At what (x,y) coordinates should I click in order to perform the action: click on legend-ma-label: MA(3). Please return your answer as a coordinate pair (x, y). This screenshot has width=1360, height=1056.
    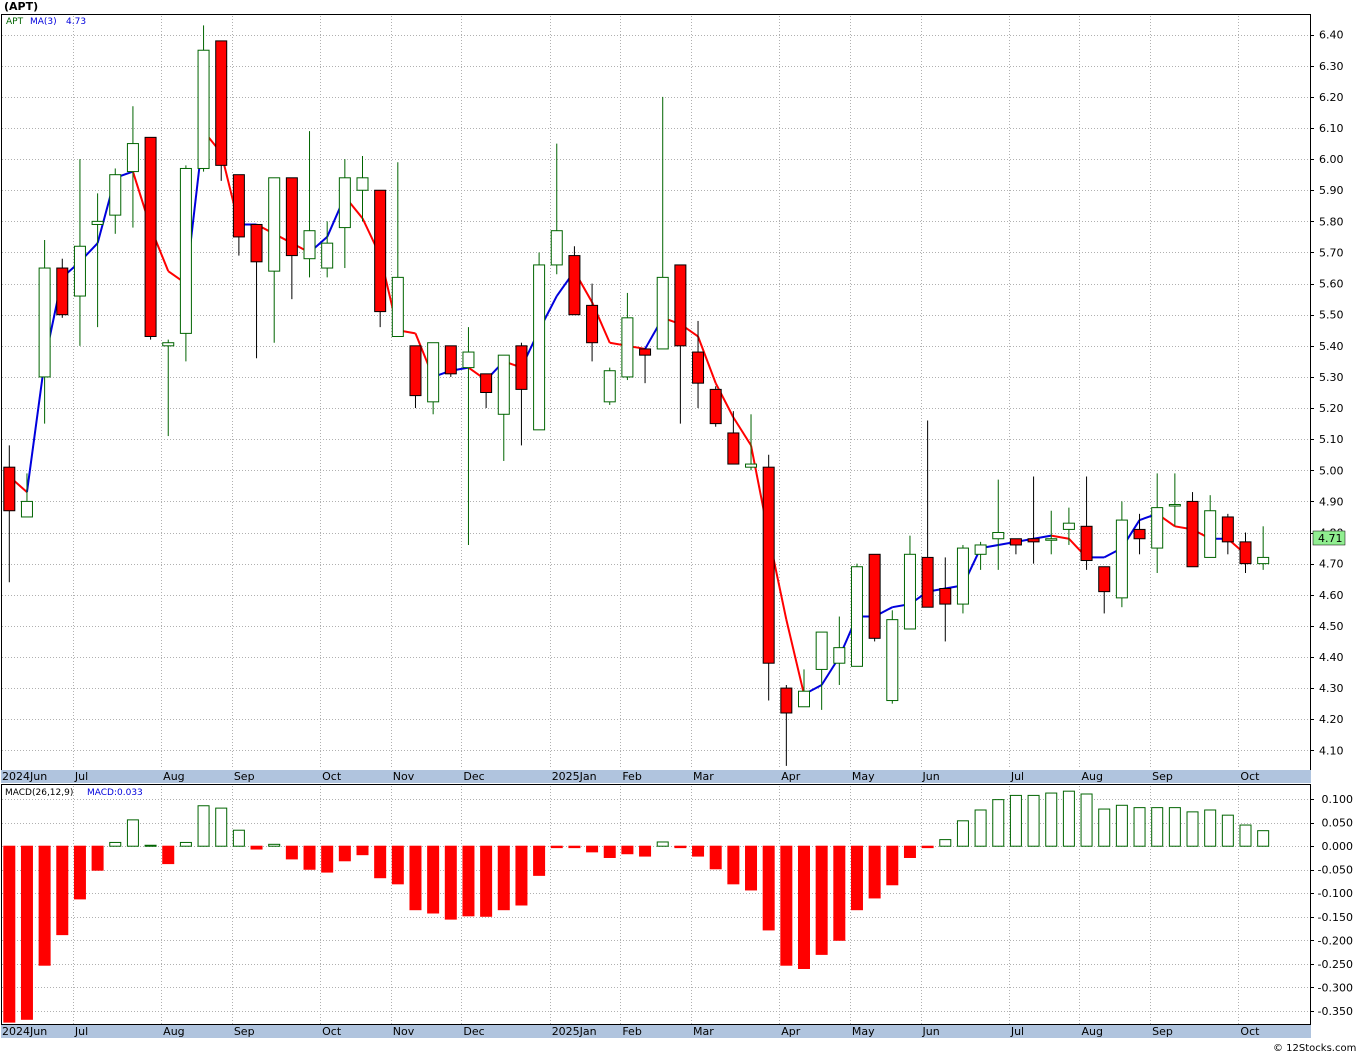
    Looking at the image, I should click on (43, 22).